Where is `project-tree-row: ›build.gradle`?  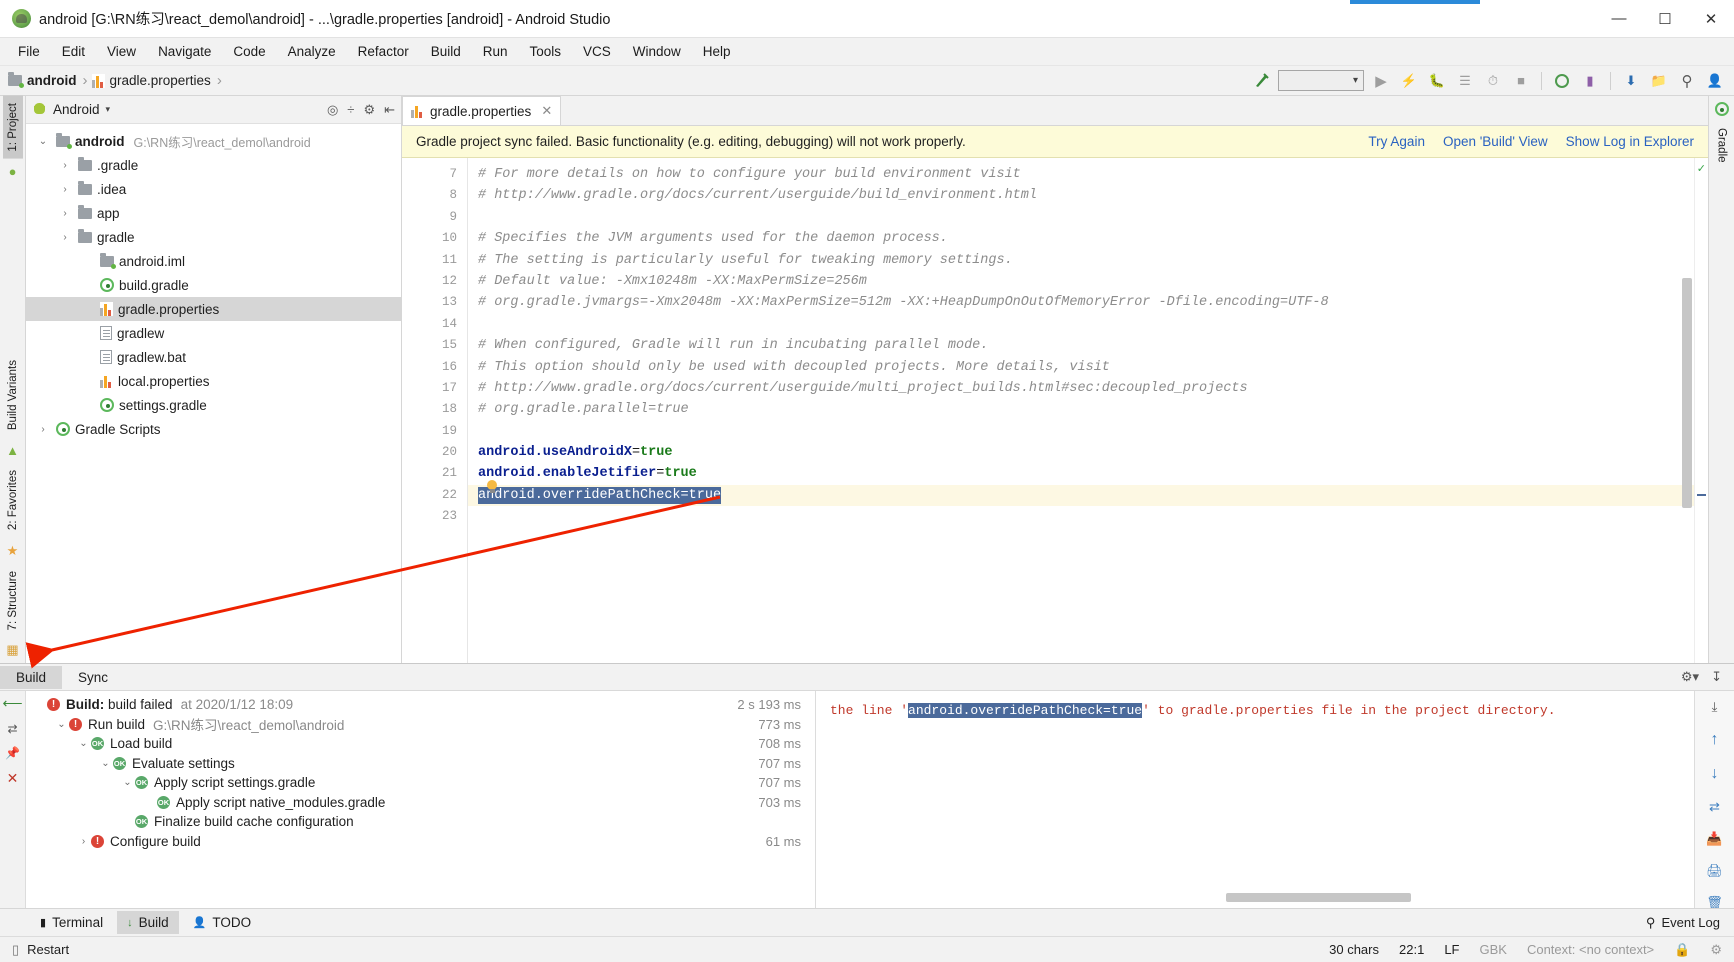 project-tree-row: ›build.gradle is located at coordinates (213, 285).